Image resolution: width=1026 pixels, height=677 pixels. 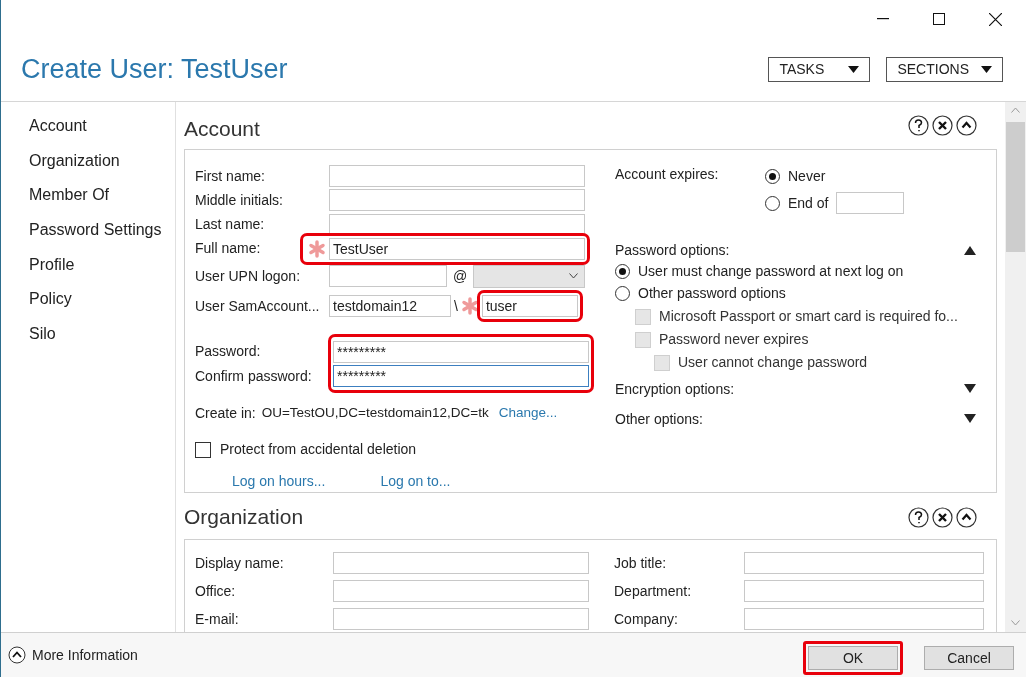 What do you see at coordinates (819, 69) in the screenshot?
I see `menu-button: TASKS` at bounding box center [819, 69].